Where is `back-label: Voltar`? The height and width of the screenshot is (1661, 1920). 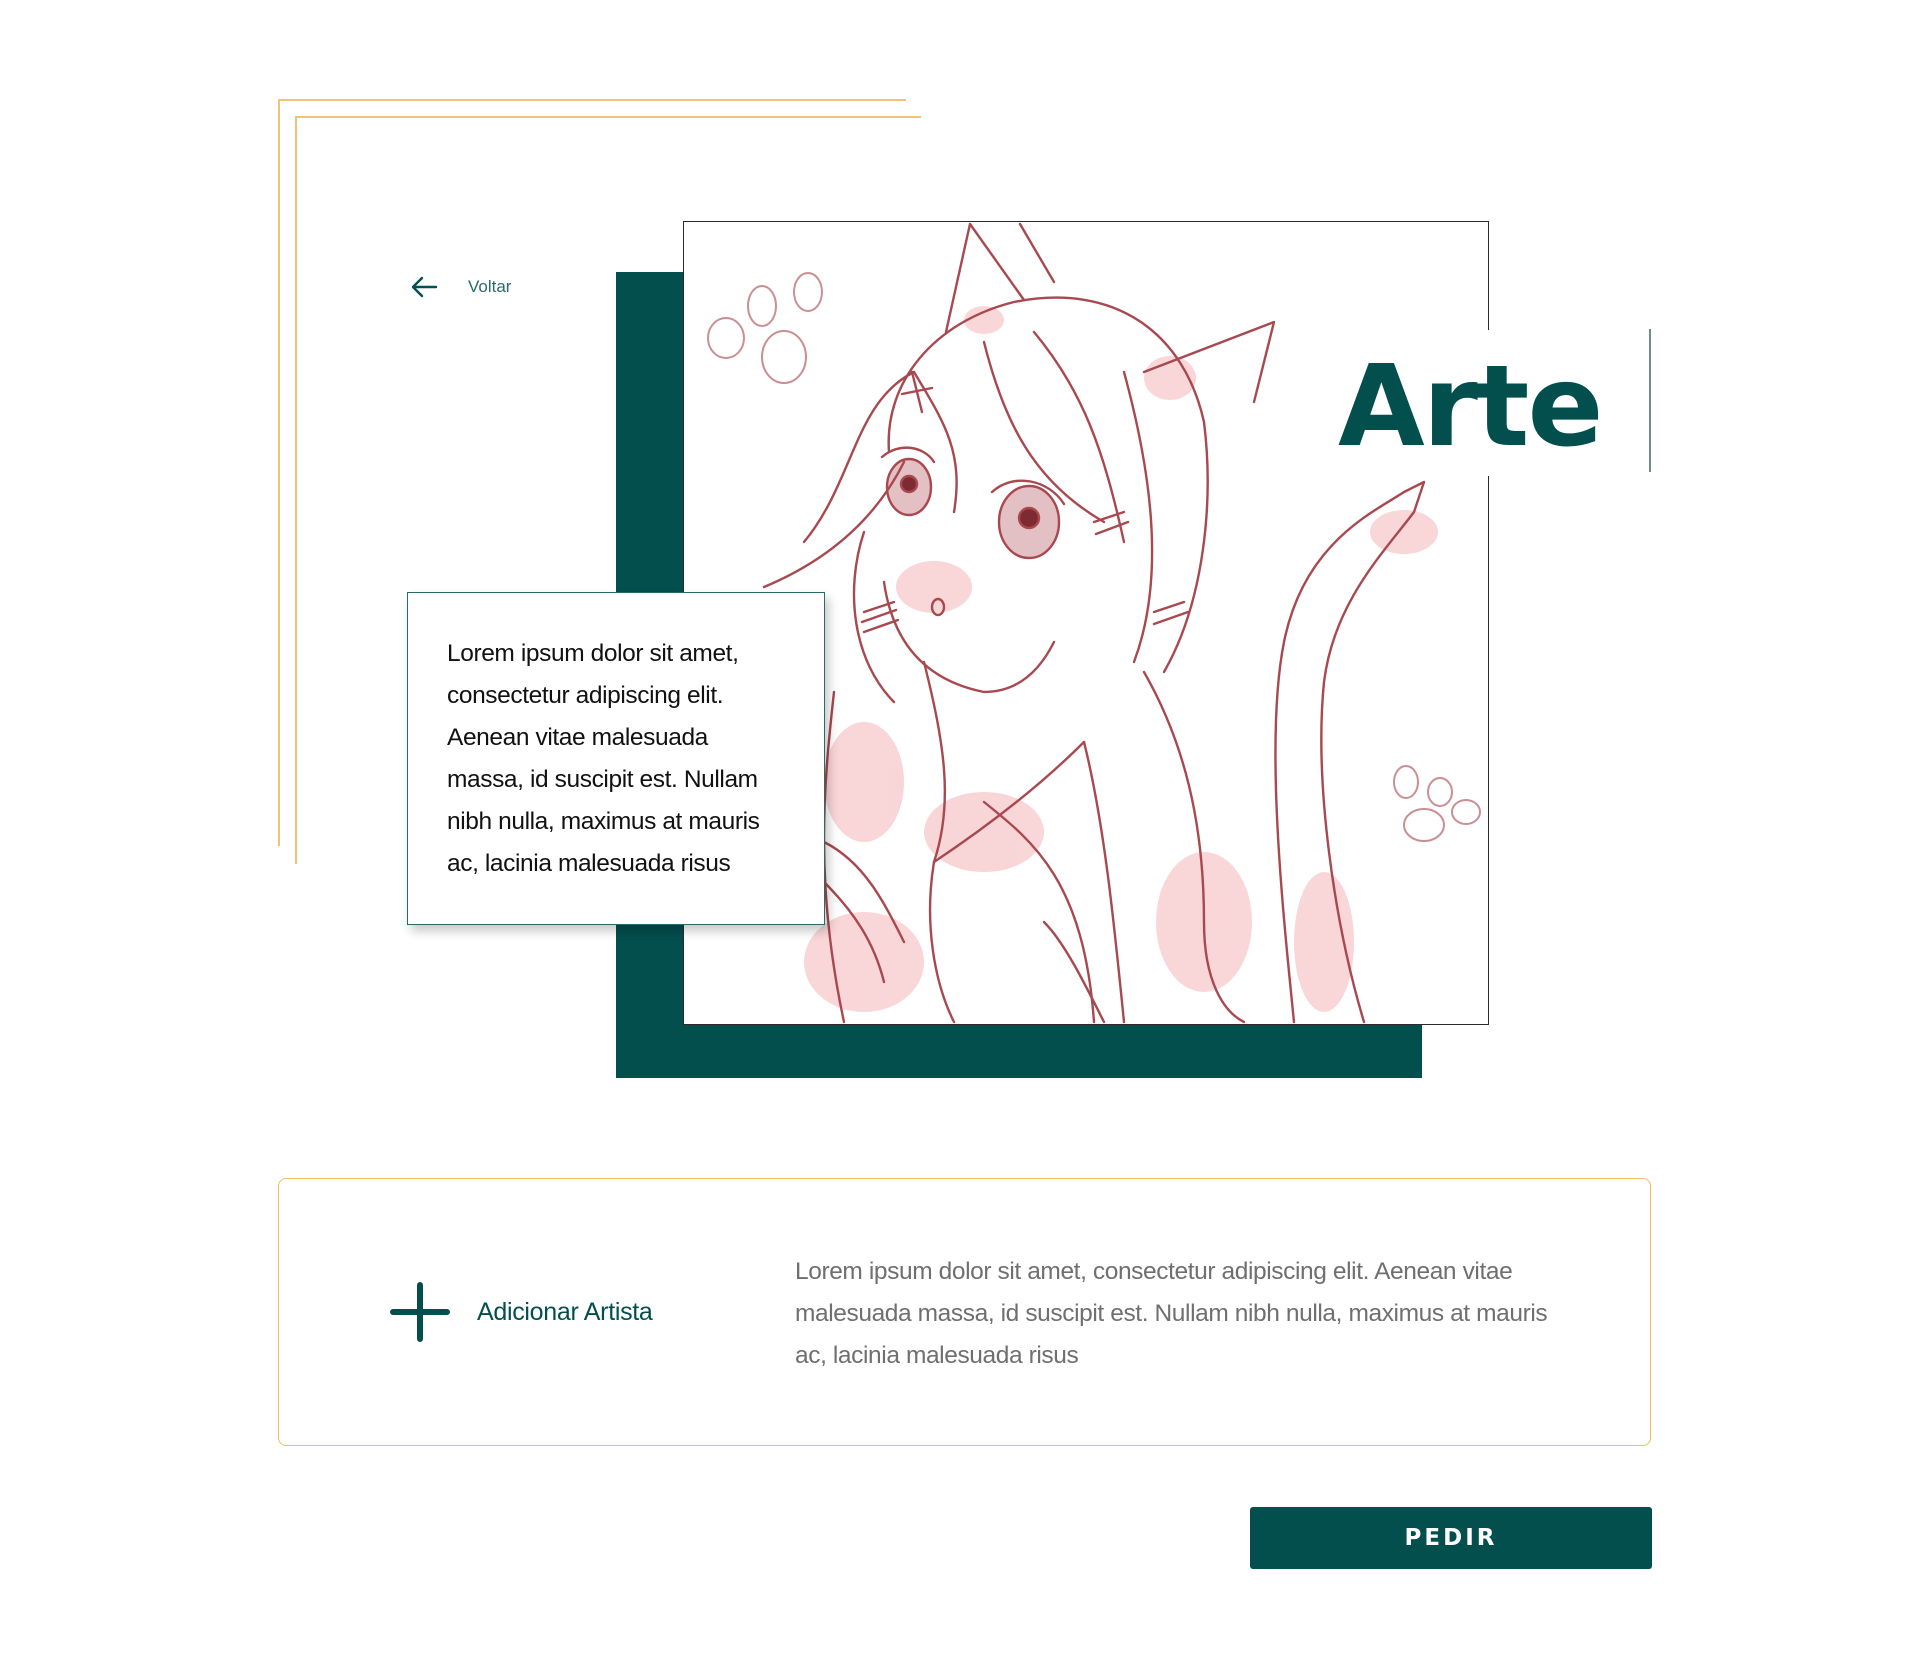
back-label: Voltar is located at coordinates (490, 286).